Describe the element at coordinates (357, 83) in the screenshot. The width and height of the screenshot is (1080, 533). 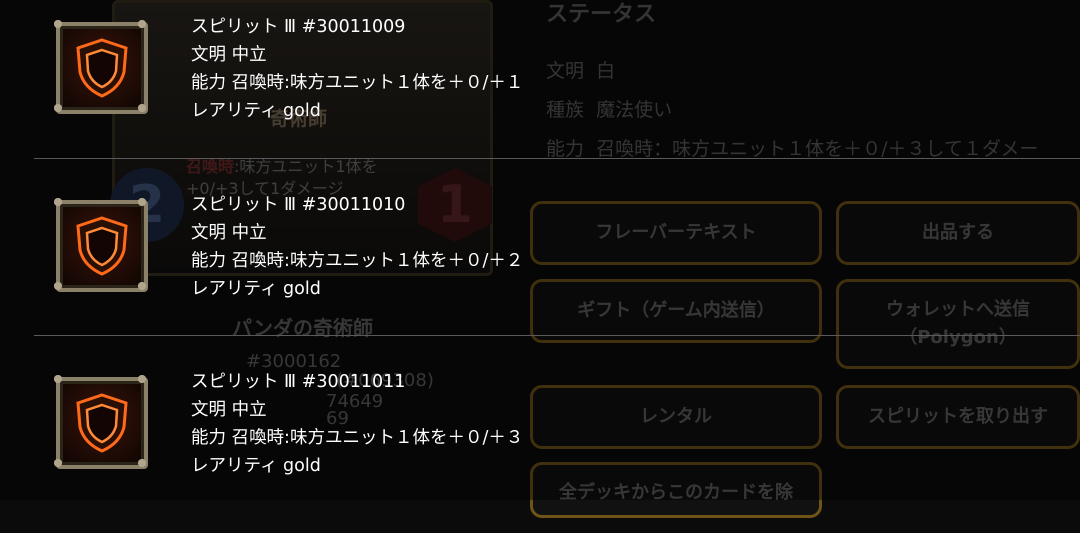
I see `spirit-ability: 能力 召喚時:味方ユニット１体を＋０/＋１` at that location.